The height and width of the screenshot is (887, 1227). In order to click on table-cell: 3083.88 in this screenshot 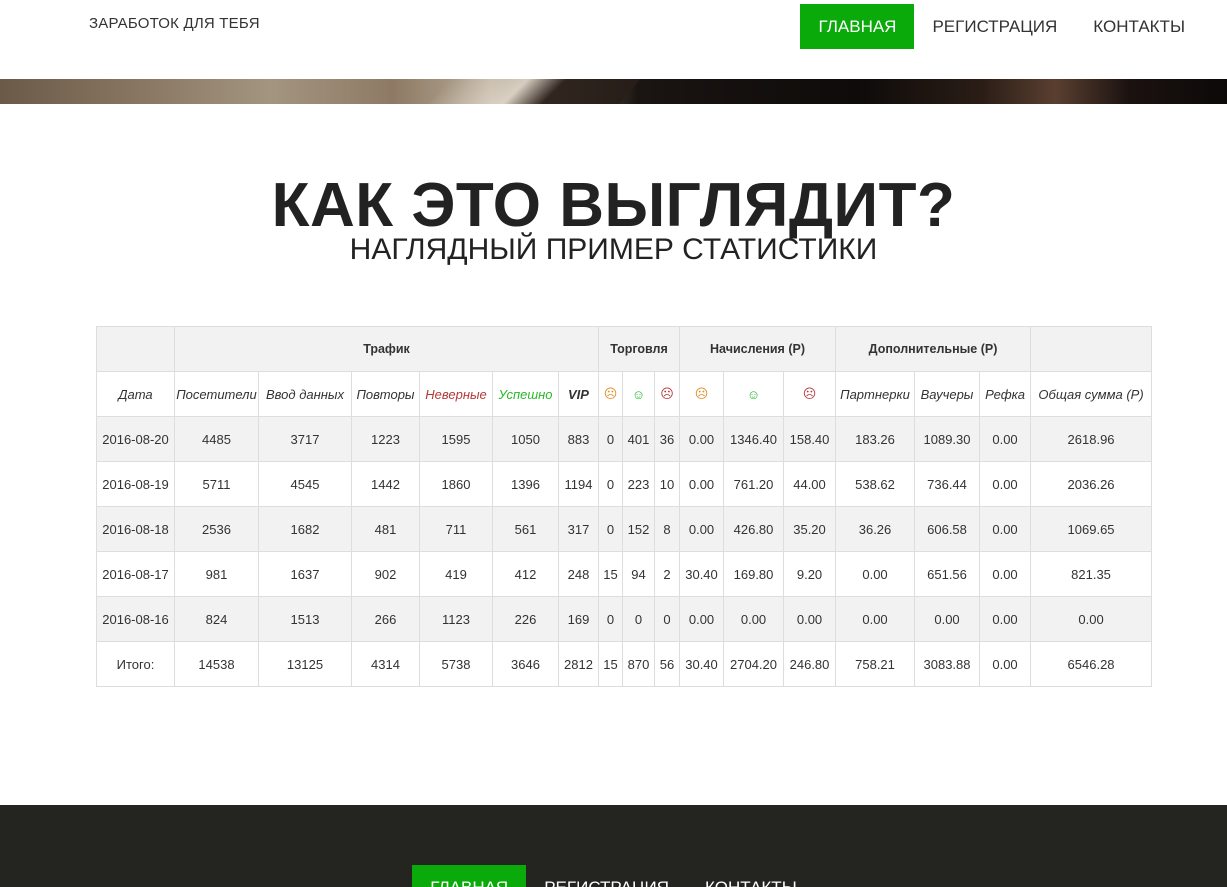, I will do `click(947, 664)`.